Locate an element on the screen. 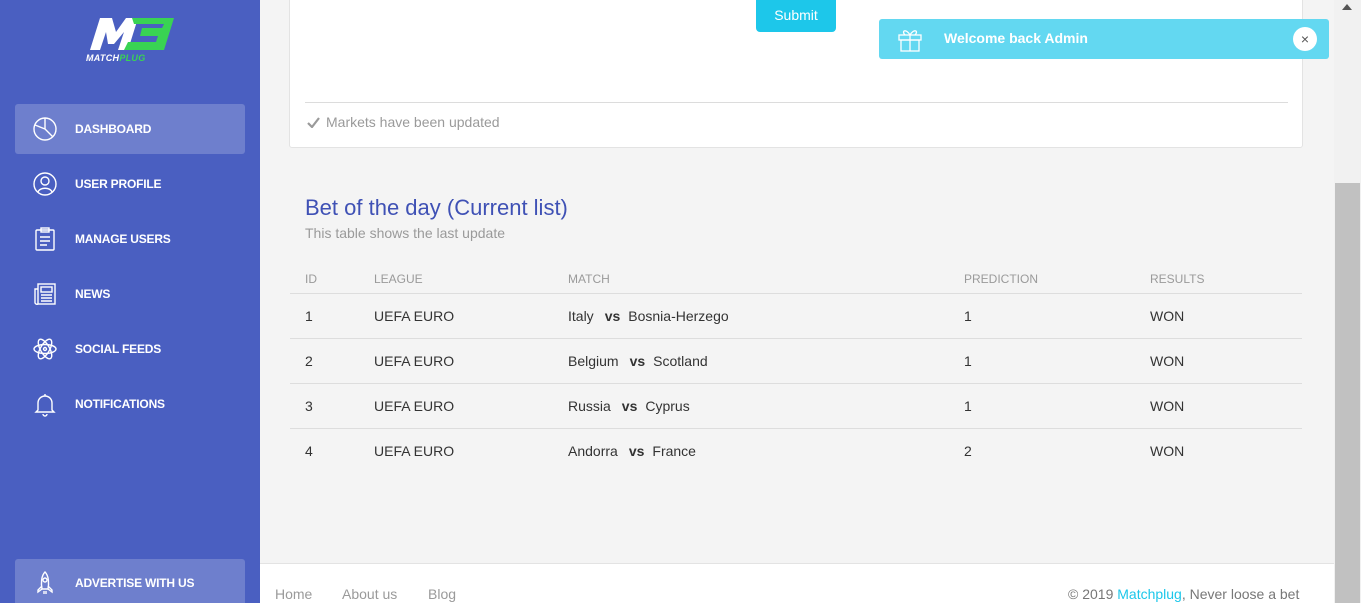 The height and width of the screenshot is (603, 1361). footer-link-blog: Blog is located at coordinates (442, 594).